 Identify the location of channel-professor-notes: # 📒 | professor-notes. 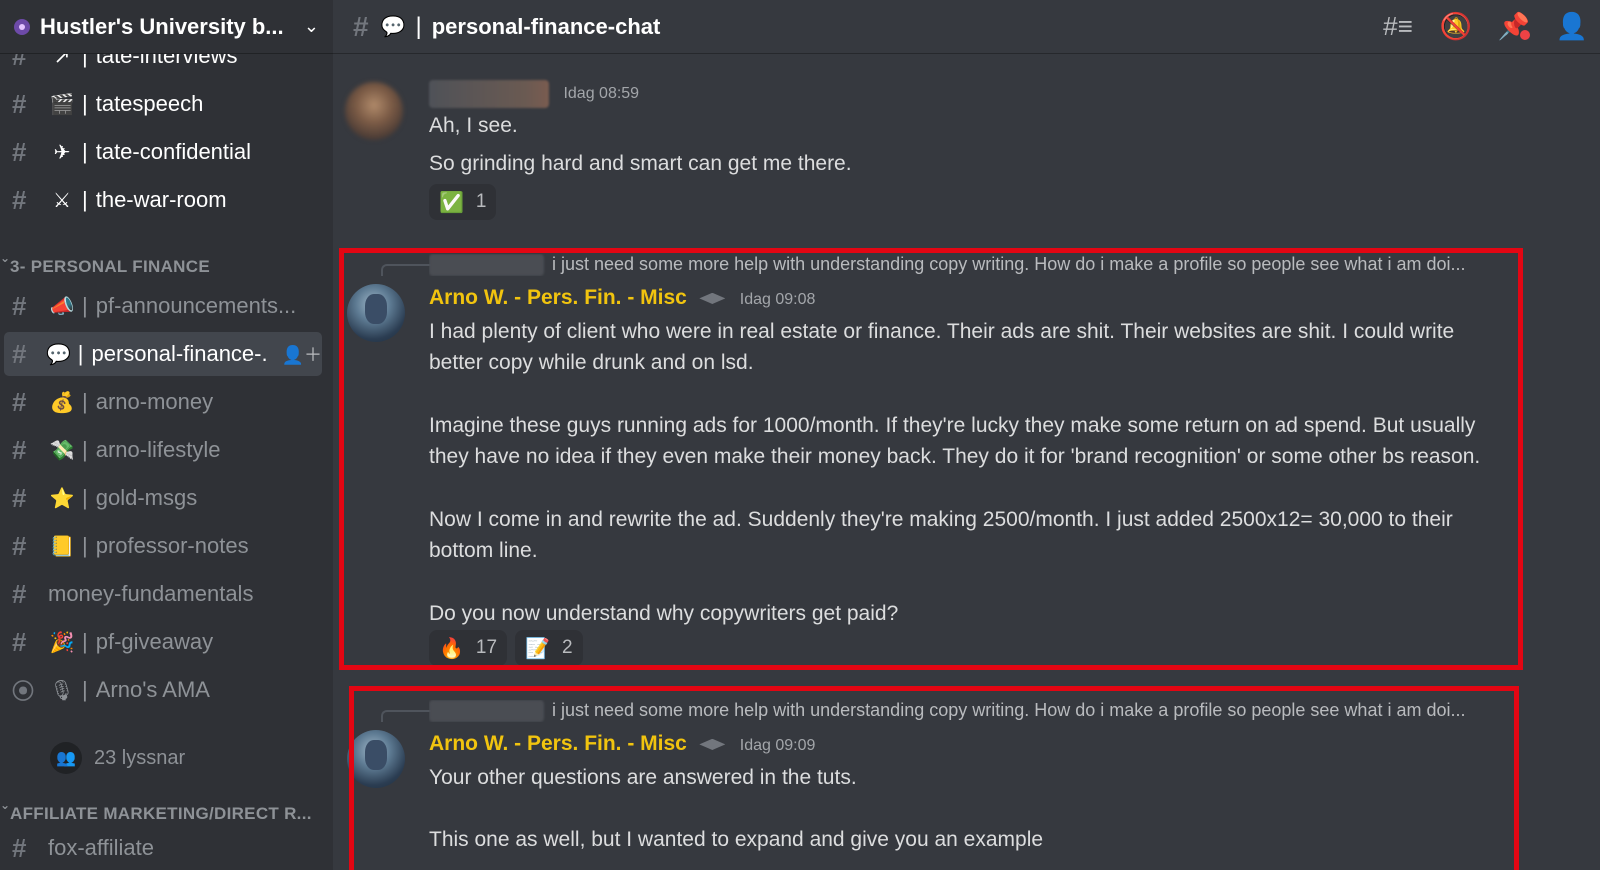
(163, 546).